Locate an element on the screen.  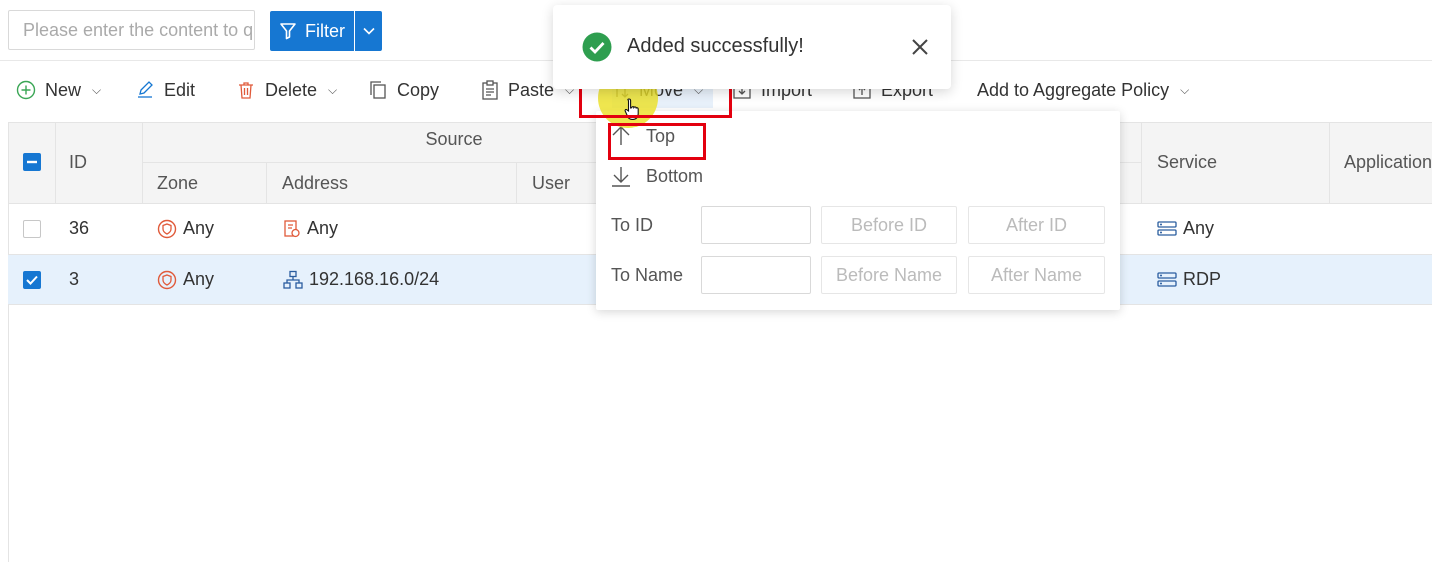
plus-circle-icon is located at coordinates (26, 90).